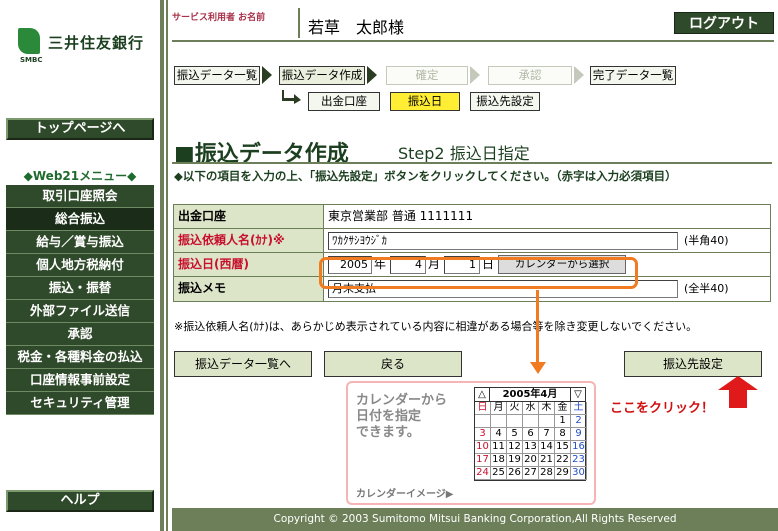  I want to click on logout-button: ログアウト, so click(724, 23).